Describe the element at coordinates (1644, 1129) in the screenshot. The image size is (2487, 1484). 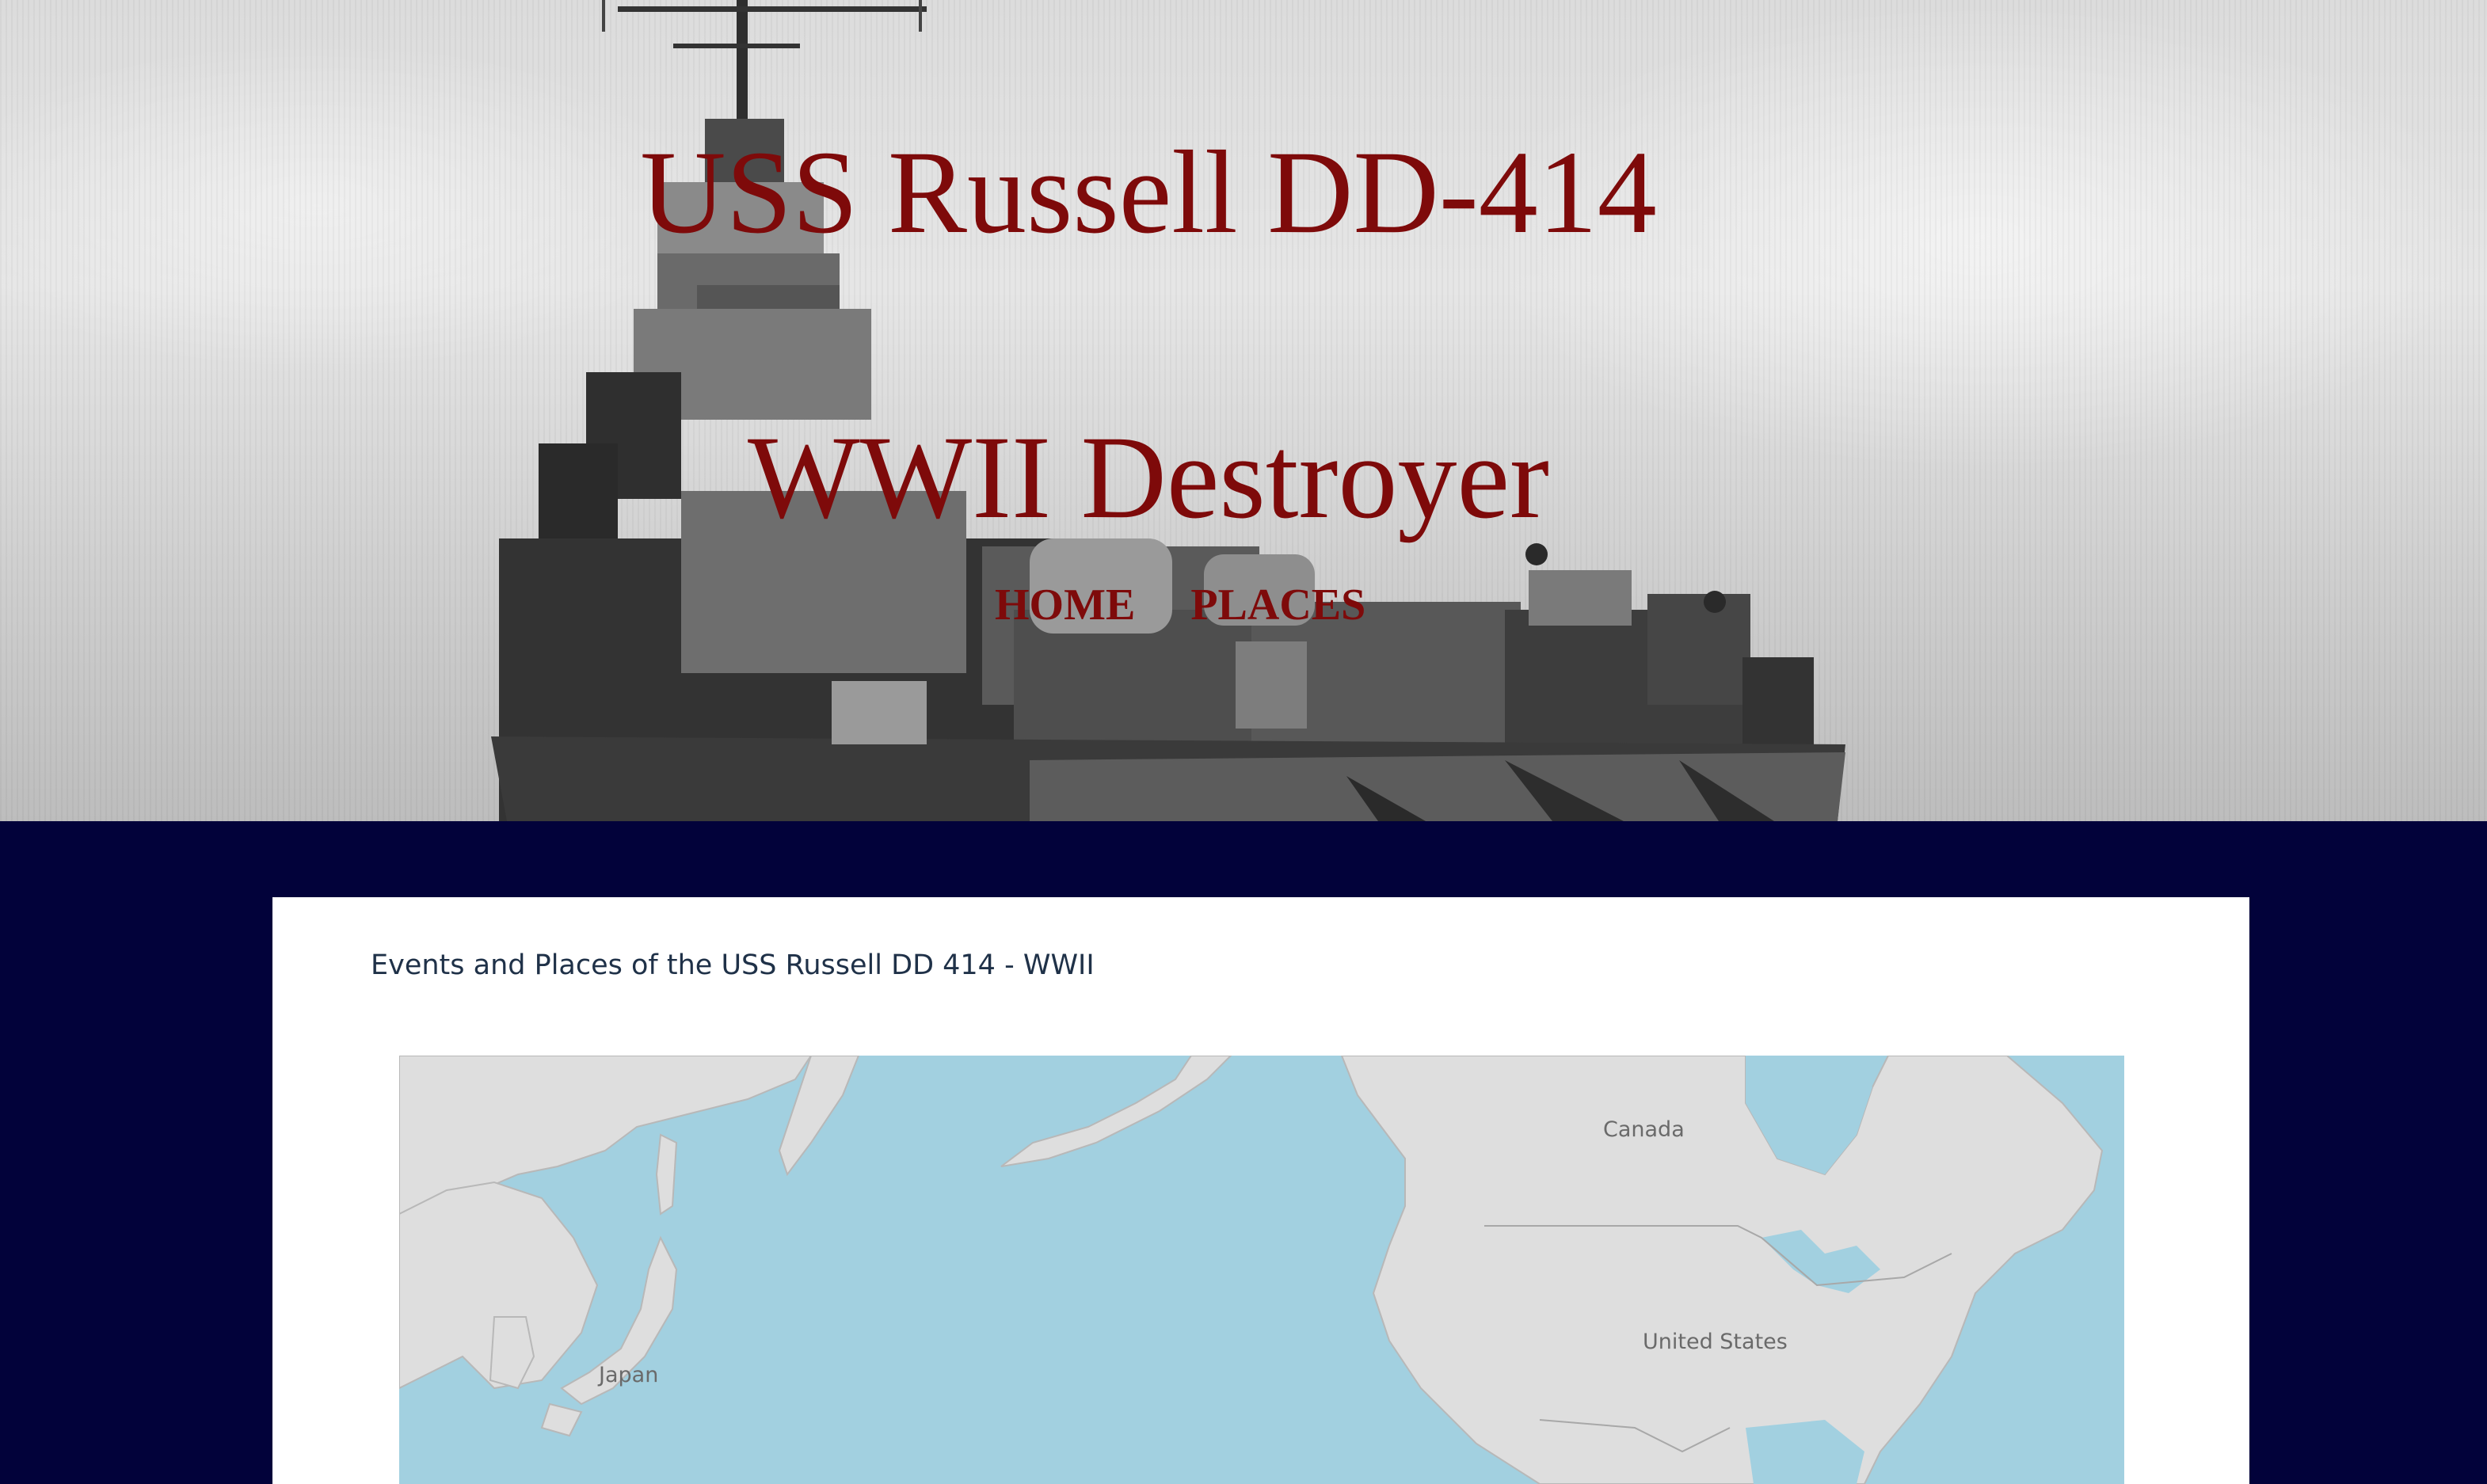
I see `map-label-canada: Canada` at that location.